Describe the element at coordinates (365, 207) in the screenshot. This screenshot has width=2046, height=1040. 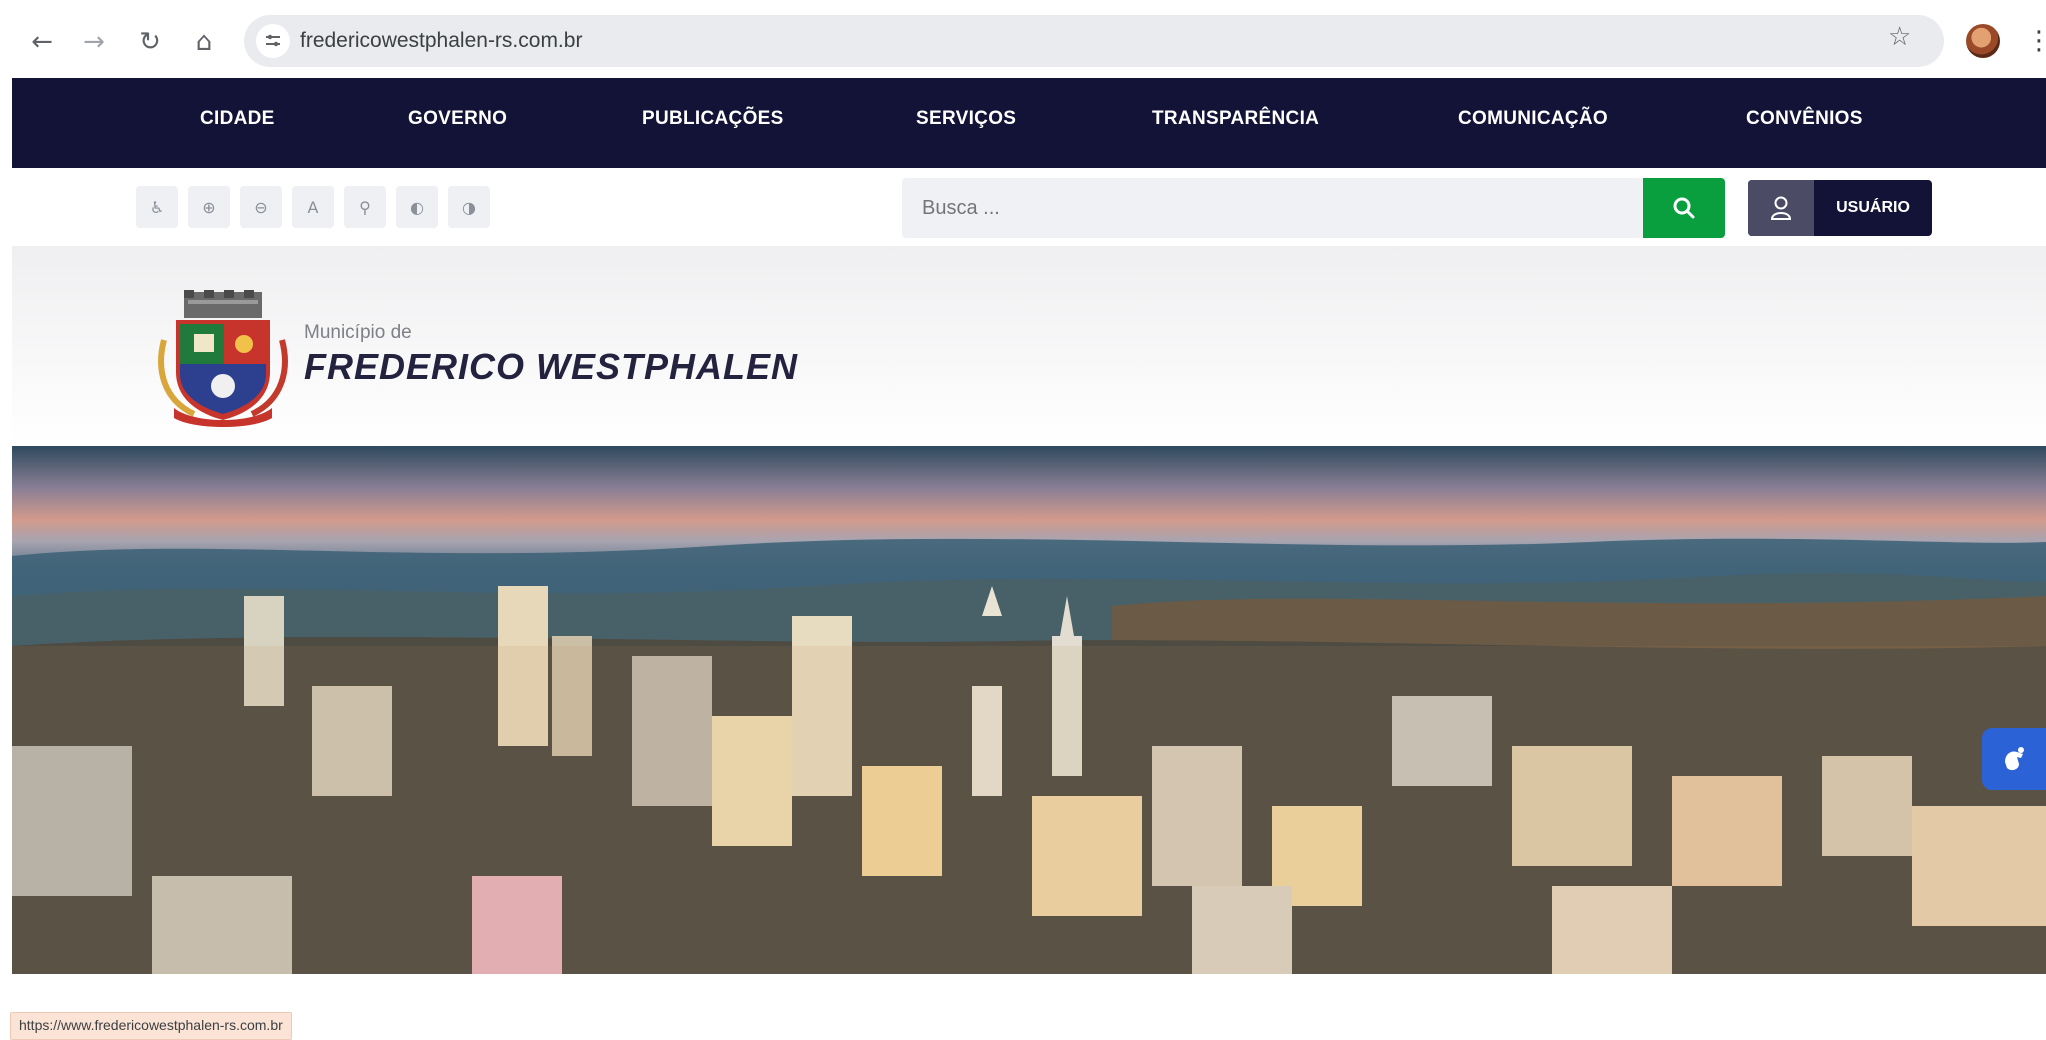
I see `location-icon: ⚲` at that location.